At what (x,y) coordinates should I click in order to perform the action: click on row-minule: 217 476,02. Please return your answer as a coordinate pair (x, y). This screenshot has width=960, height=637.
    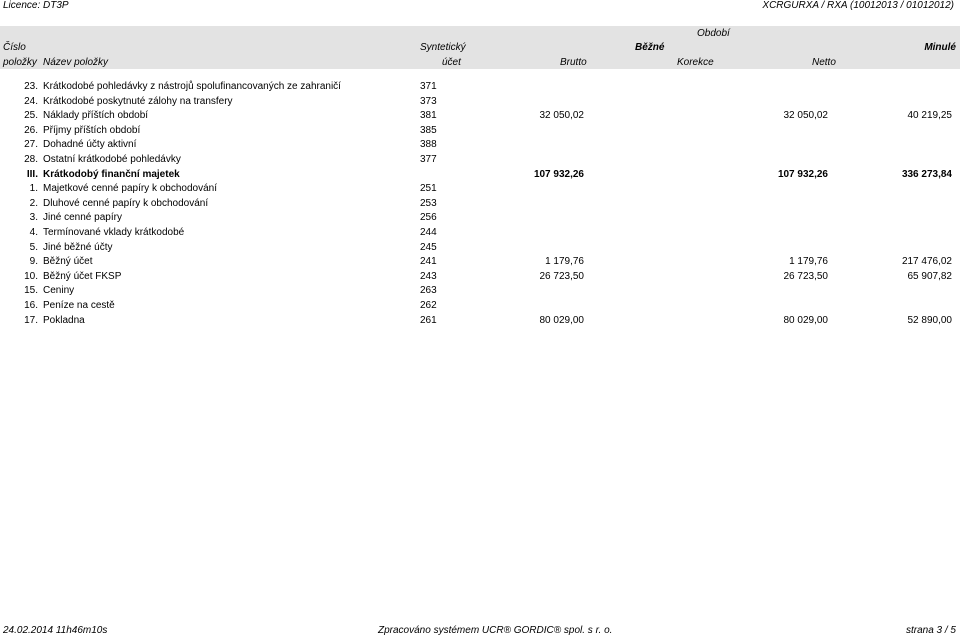
    Looking at the image, I should click on (926, 262).